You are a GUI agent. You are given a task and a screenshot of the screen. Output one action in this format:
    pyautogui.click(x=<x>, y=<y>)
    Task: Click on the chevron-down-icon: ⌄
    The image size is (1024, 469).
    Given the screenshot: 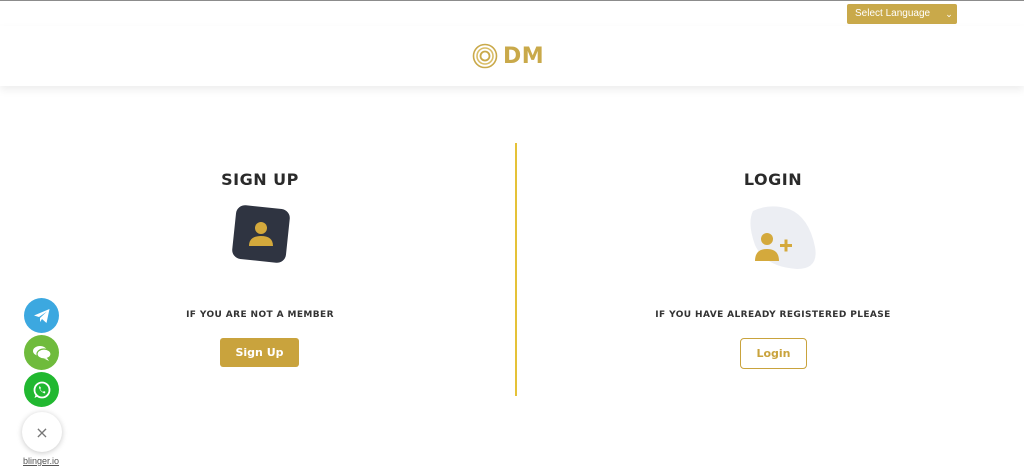 What is the action you would take?
    pyautogui.click(x=949, y=14)
    